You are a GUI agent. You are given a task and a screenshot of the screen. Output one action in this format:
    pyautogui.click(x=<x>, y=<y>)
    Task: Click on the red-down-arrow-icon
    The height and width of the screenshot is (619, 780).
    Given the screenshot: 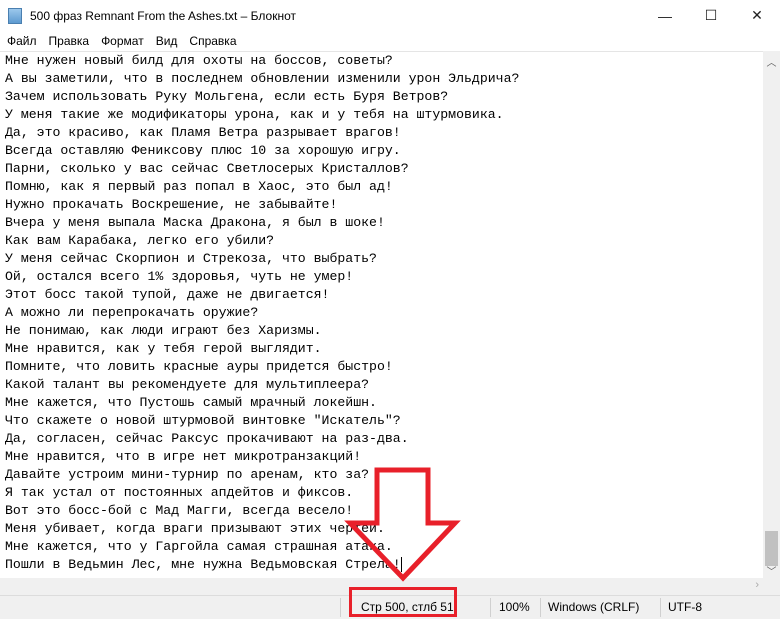 What is the action you would take?
    pyautogui.click(x=402, y=524)
    